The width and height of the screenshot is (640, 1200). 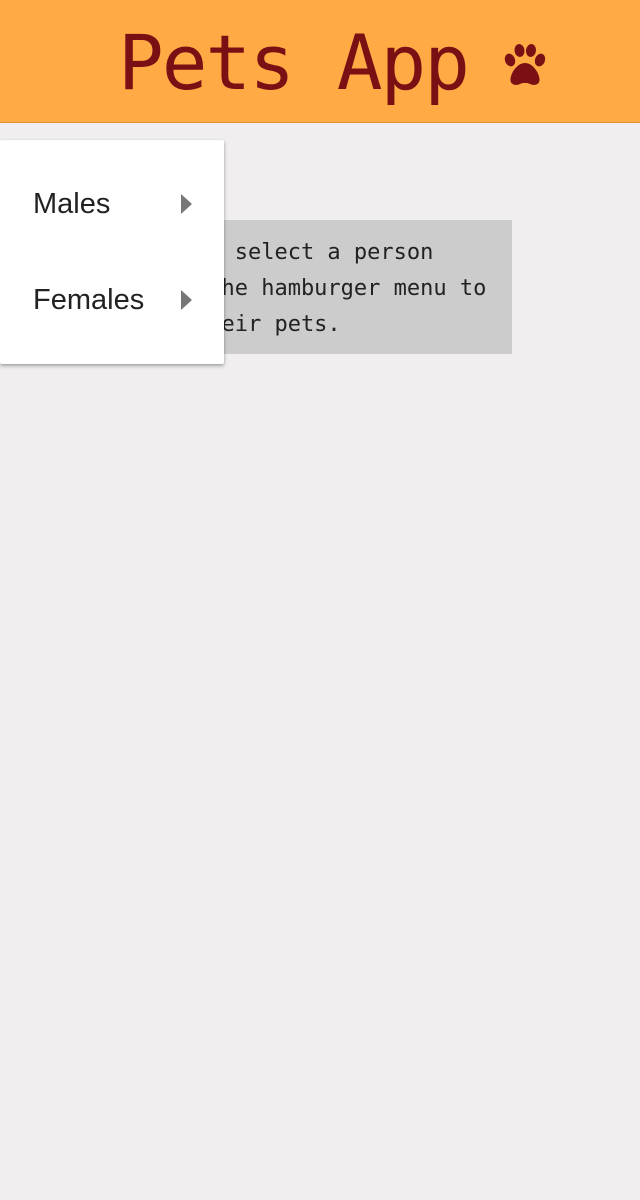 I want to click on paw-icon, so click(x=525, y=64).